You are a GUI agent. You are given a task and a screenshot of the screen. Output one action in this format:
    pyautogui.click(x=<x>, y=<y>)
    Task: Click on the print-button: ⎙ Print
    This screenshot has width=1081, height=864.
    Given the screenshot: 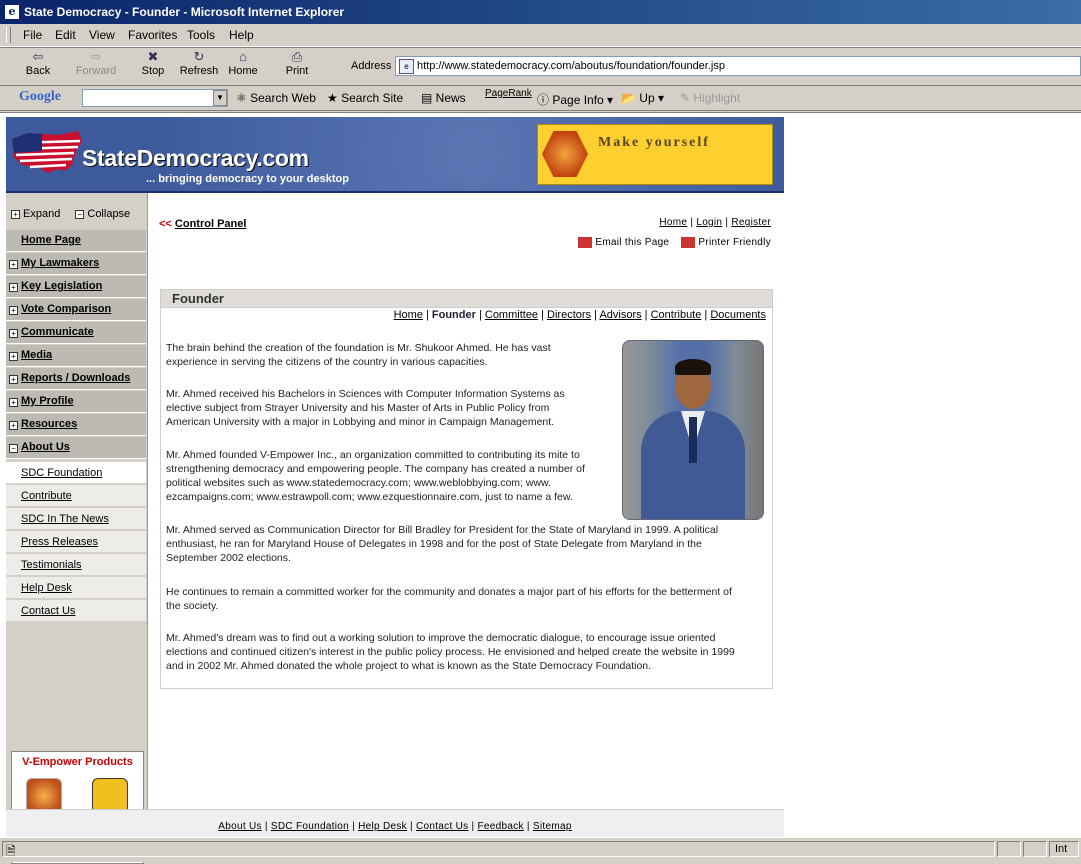 What is the action you would take?
    pyautogui.click(x=297, y=63)
    